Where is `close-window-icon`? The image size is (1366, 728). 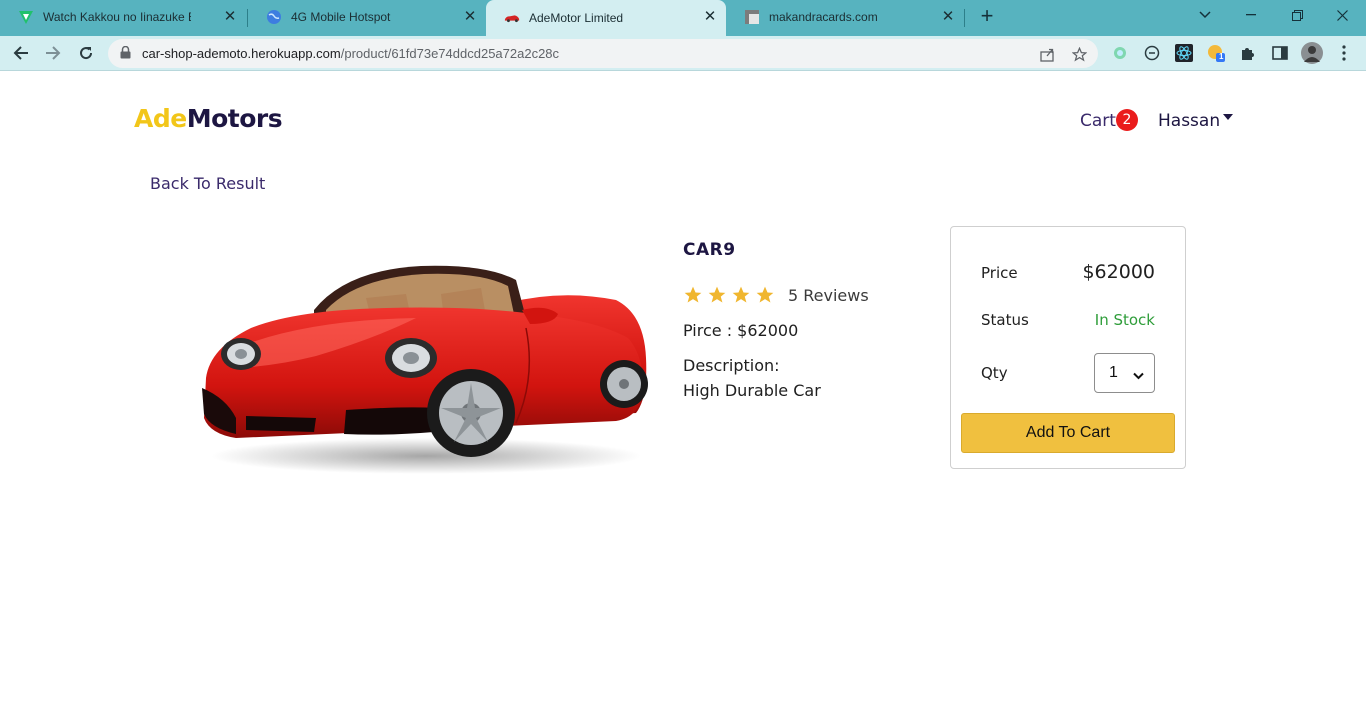 close-window-icon is located at coordinates (1342, 15).